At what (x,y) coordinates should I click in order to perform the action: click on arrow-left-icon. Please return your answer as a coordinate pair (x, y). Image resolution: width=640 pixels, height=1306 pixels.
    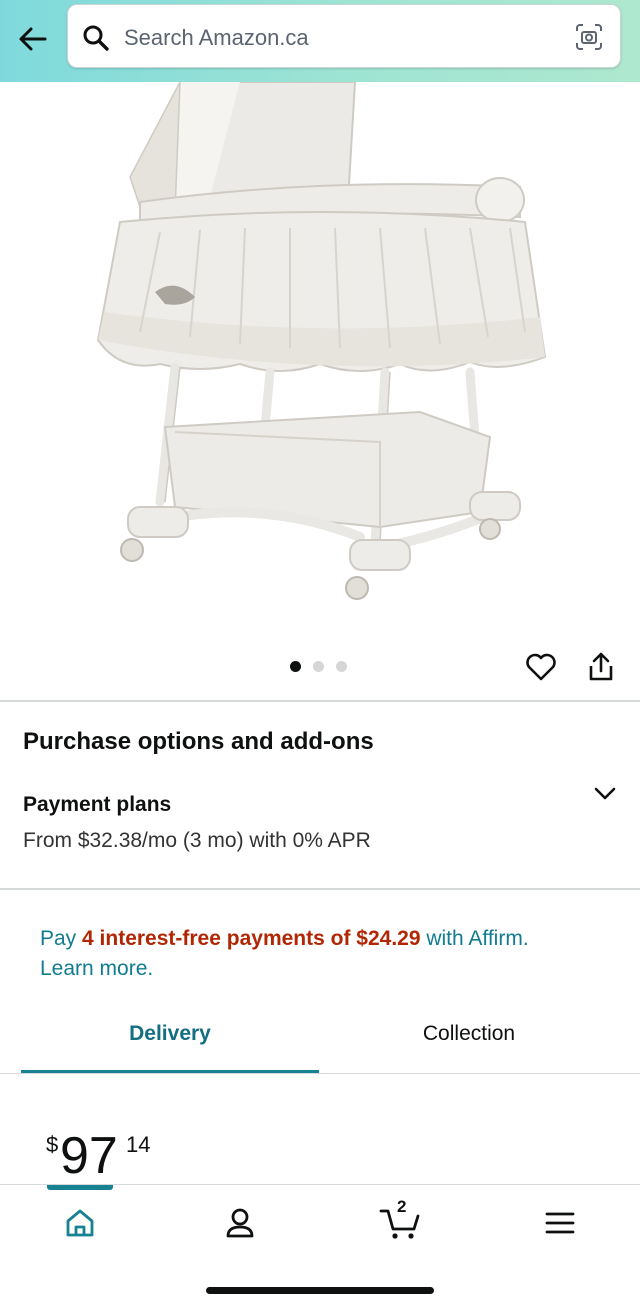
    Looking at the image, I should click on (33, 39).